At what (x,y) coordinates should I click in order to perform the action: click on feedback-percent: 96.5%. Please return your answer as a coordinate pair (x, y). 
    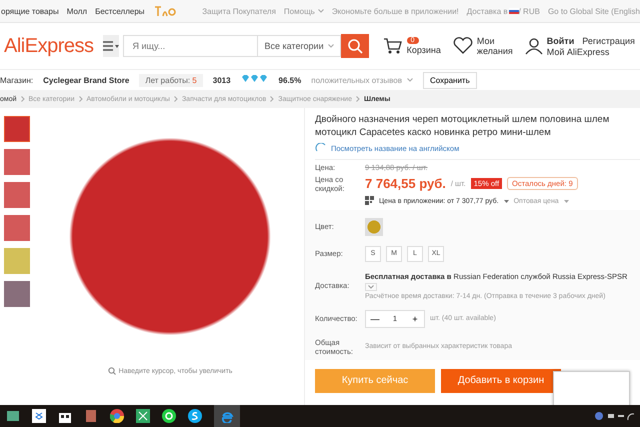
    Looking at the image, I should click on (290, 80).